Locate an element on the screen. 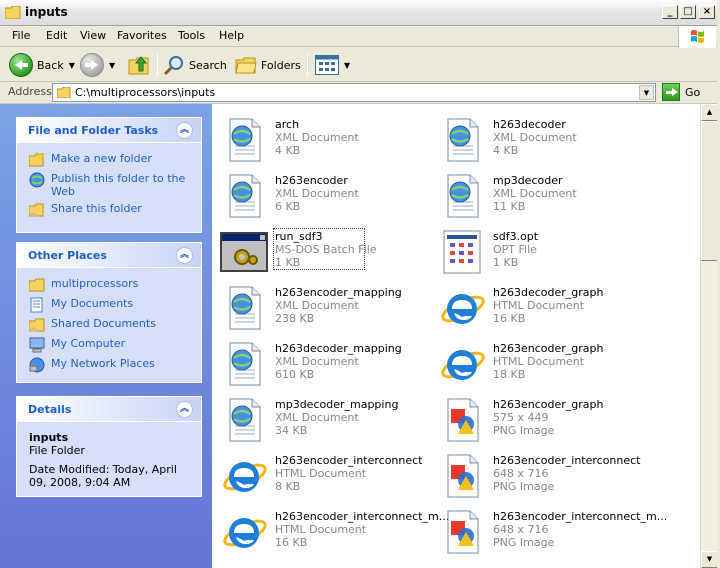 The height and width of the screenshot is (568, 720). file-item: h263encoder XML Document 6 KB is located at coordinates (325, 193).